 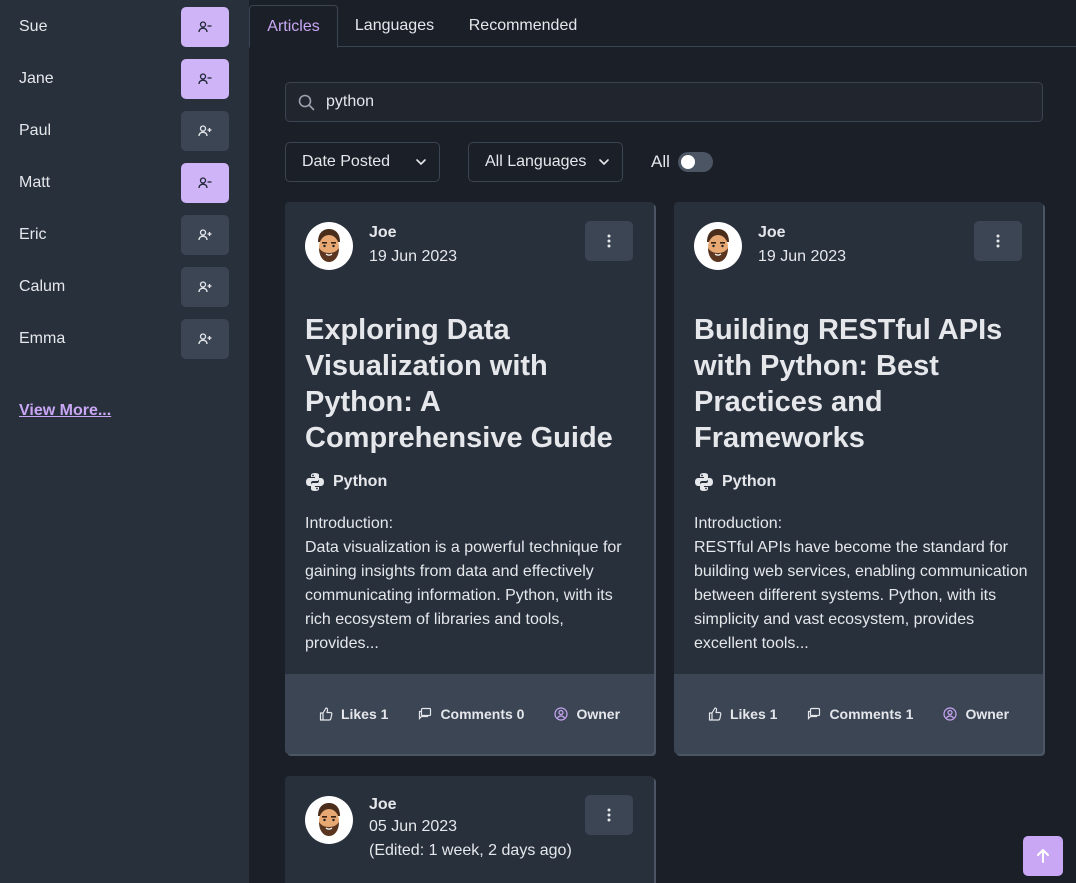 I want to click on tab-languages: Languages, so click(x=394, y=26).